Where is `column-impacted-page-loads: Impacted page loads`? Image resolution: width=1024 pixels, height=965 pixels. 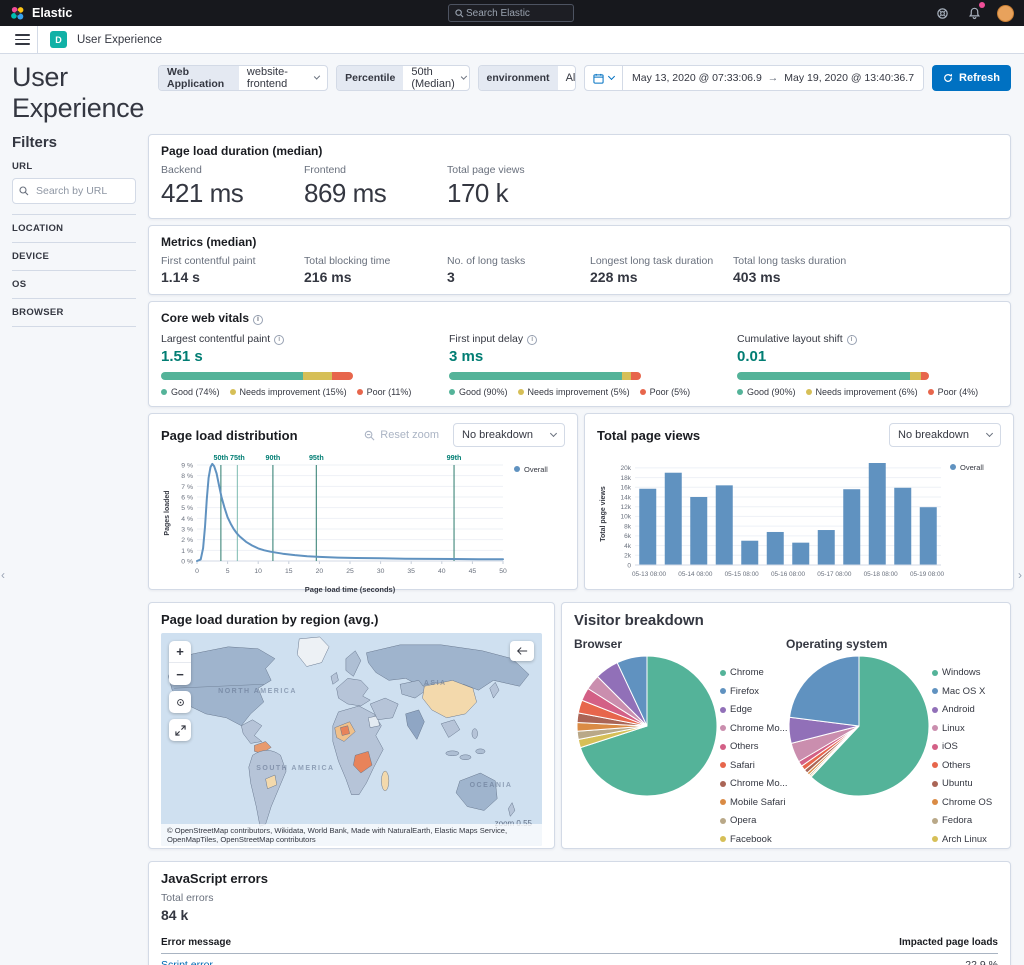 column-impacted-page-loads: Impacted page loads is located at coordinates (942, 943).